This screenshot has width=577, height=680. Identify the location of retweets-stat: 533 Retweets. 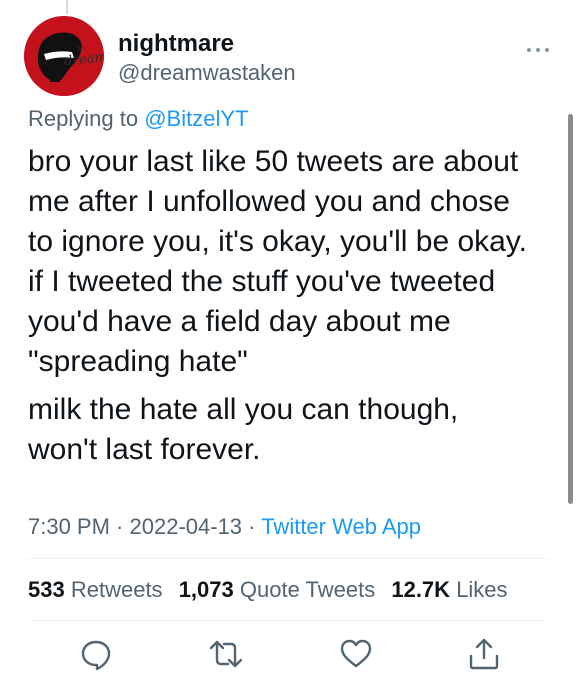
(95, 589).